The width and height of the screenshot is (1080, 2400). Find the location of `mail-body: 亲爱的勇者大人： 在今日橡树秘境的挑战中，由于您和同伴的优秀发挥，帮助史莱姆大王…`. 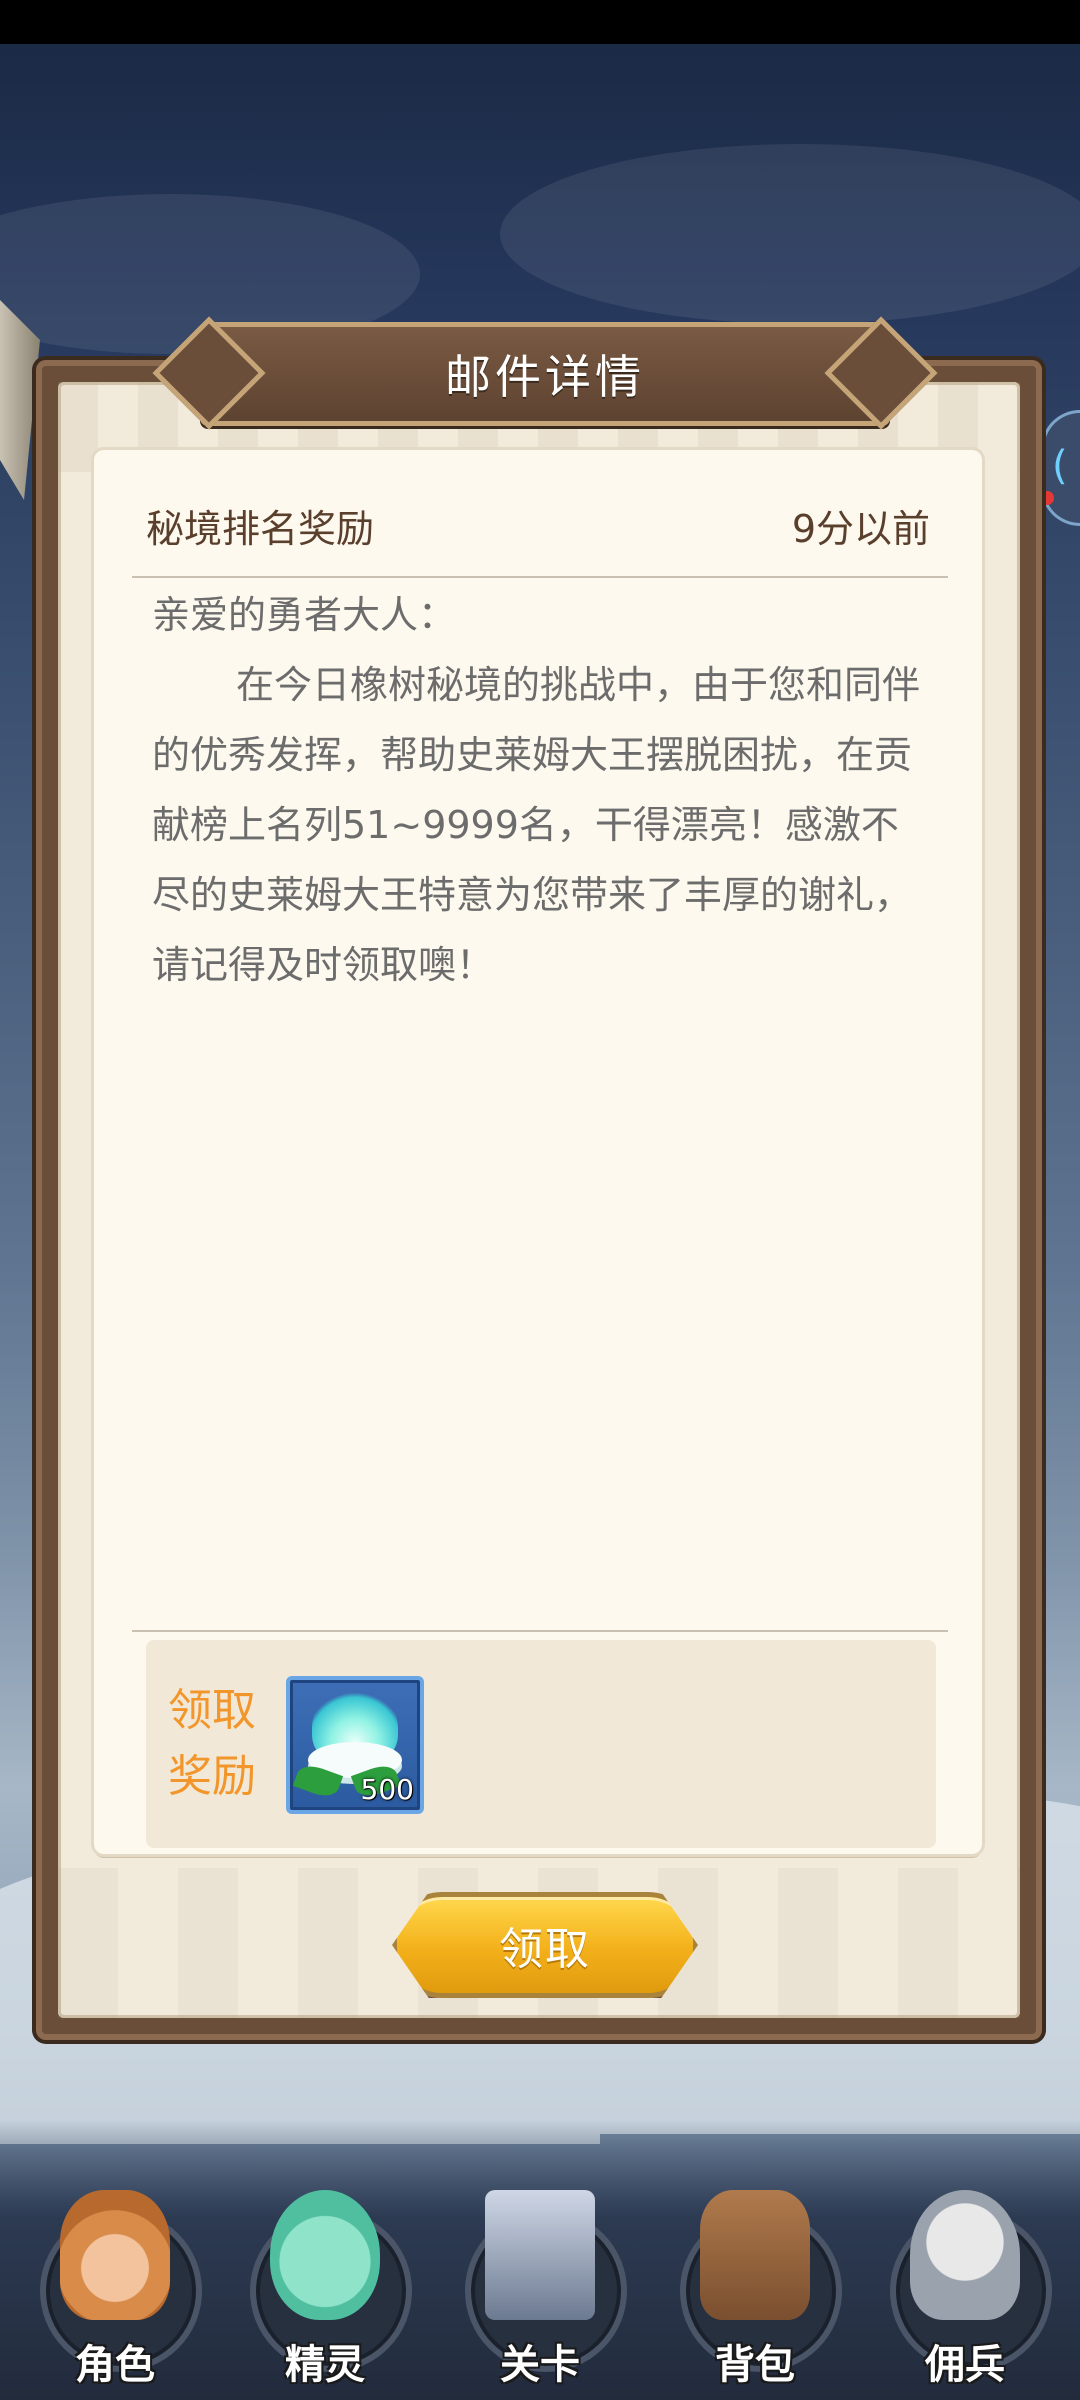

mail-body: 亲爱的勇者大人： 在今日橡树秘境的挑战中，由于您和同伴的优秀发挥，帮助史莱姆大王… is located at coordinates (542, 790).